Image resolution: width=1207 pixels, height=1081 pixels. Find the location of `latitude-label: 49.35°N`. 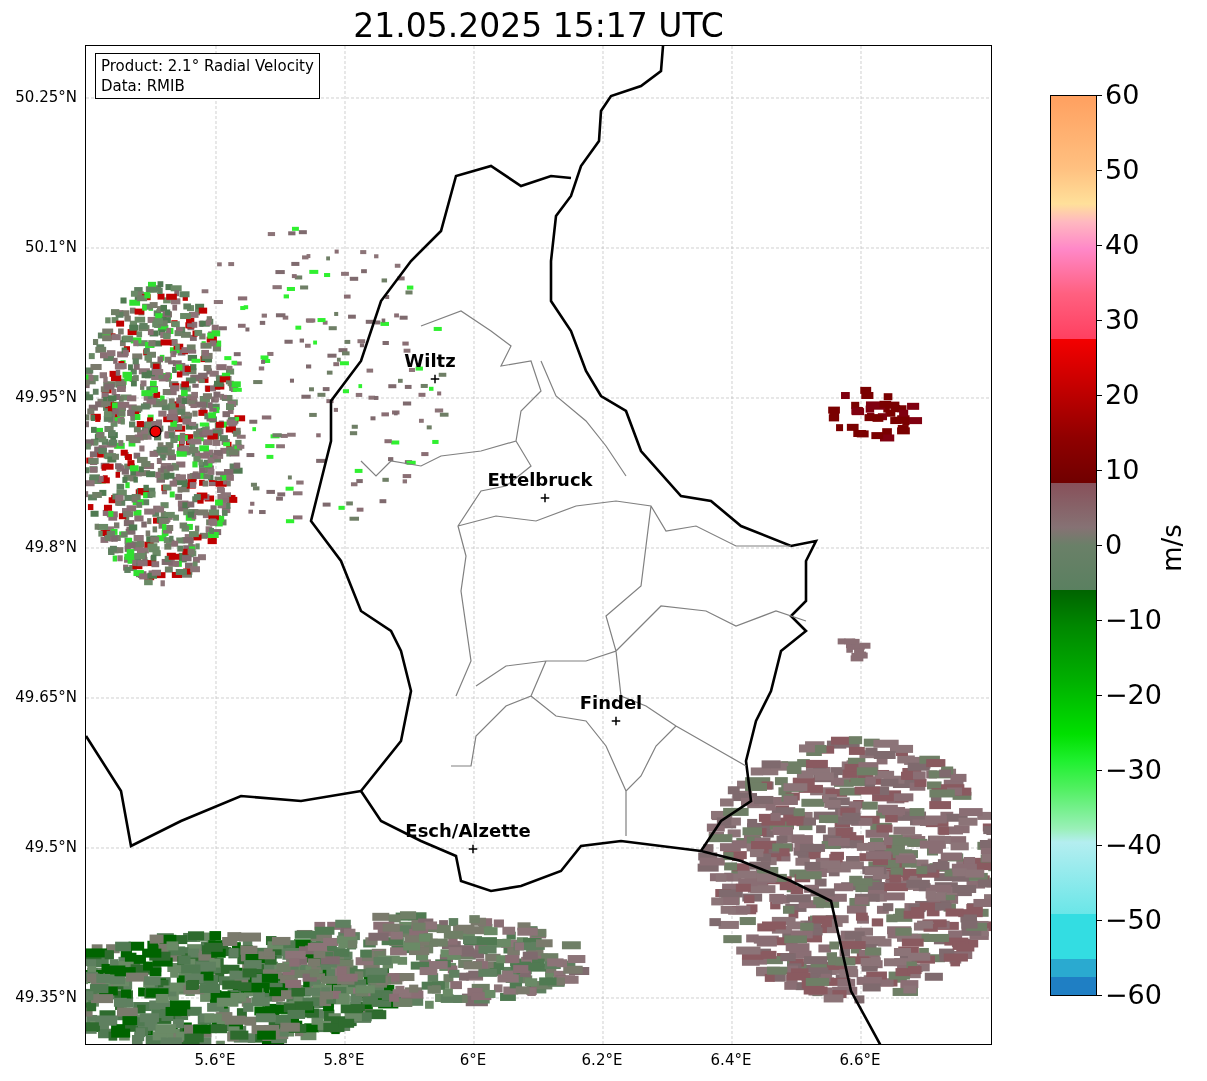

latitude-label: 49.35°N is located at coordinates (46, 997).